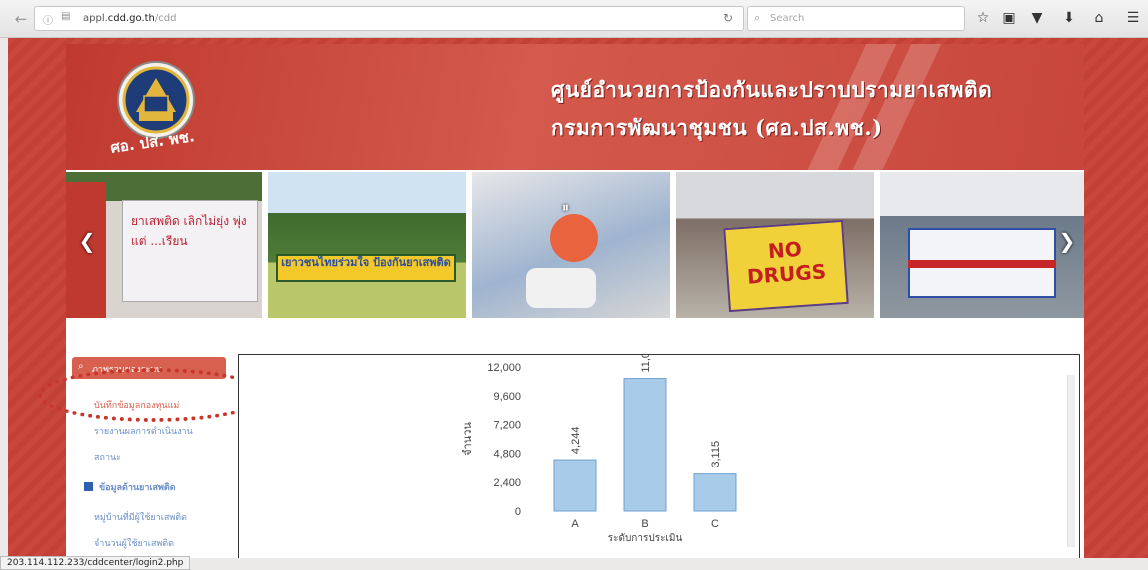  What do you see at coordinates (107, 457) in the screenshot?
I see `sidebar-link-status: สถานะ` at bounding box center [107, 457].